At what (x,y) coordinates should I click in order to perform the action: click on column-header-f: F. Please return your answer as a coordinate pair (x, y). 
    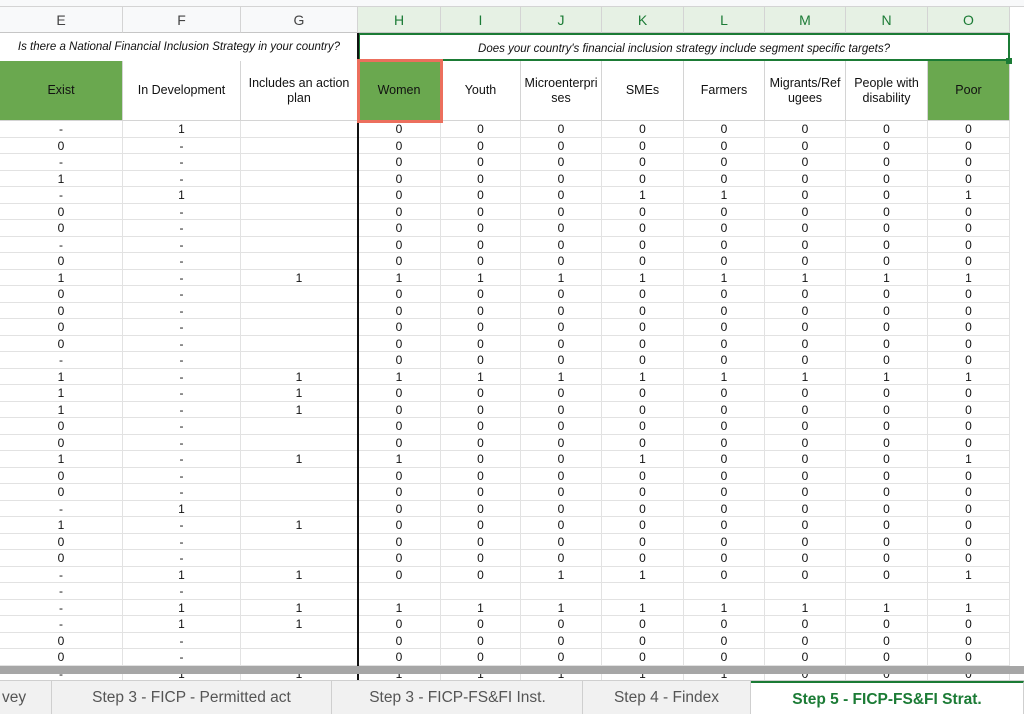
    Looking at the image, I should click on (182, 20).